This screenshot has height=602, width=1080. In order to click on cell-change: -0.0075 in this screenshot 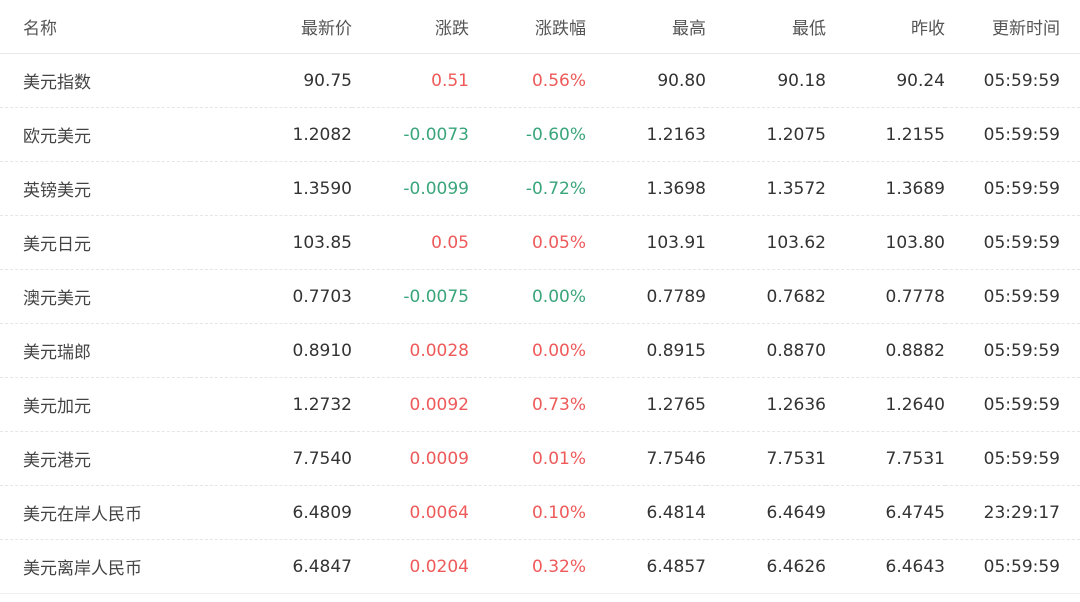, I will do `click(410, 296)`.